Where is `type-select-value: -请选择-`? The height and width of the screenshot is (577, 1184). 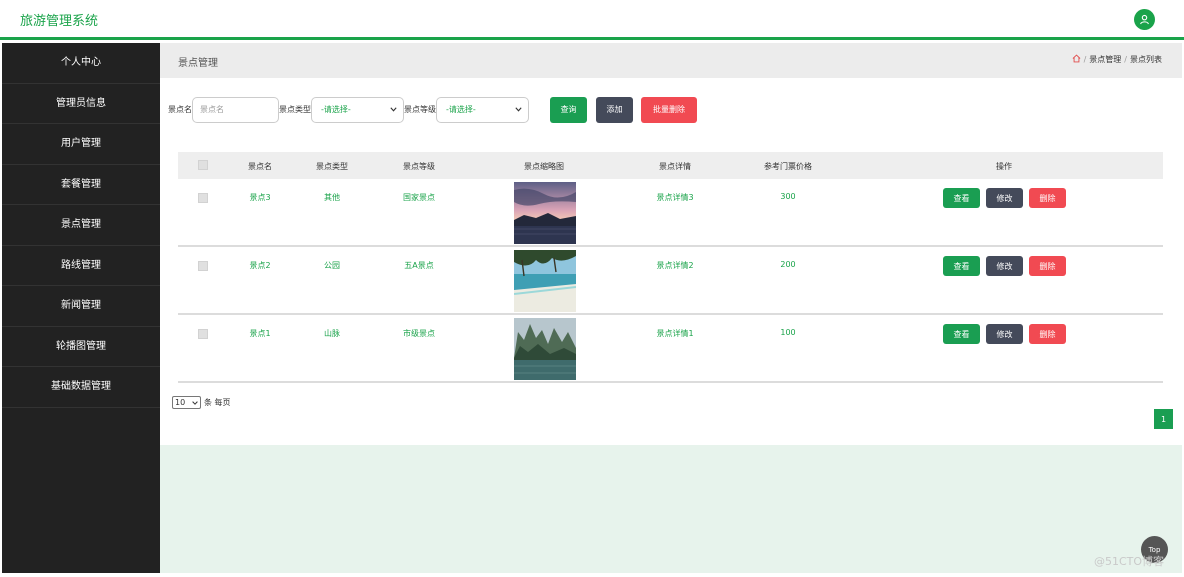
type-select-value: -请选择- is located at coordinates (336, 109).